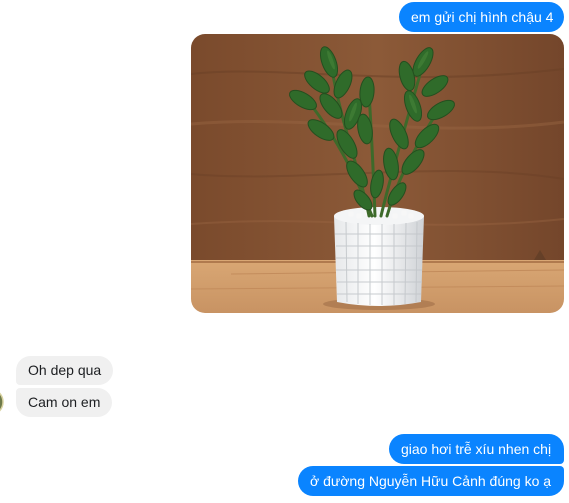 This screenshot has height=503, width=569. I want to click on message-text: em gửi chị hình chậu 4, so click(482, 17).